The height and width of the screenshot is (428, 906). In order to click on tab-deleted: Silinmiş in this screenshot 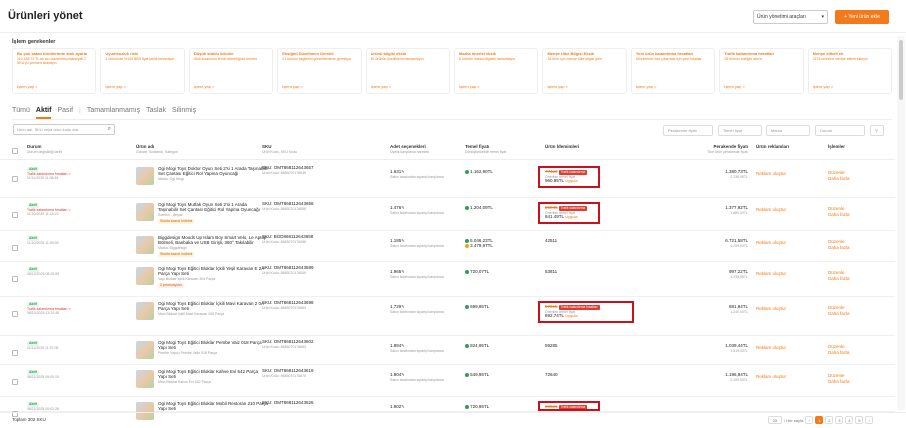, I will do `click(184, 113)`.